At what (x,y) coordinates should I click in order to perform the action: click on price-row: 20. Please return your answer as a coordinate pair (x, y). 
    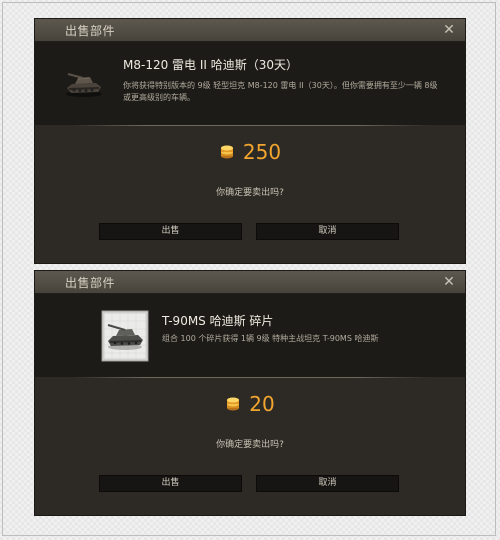
    Looking at the image, I should click on (250, 406).